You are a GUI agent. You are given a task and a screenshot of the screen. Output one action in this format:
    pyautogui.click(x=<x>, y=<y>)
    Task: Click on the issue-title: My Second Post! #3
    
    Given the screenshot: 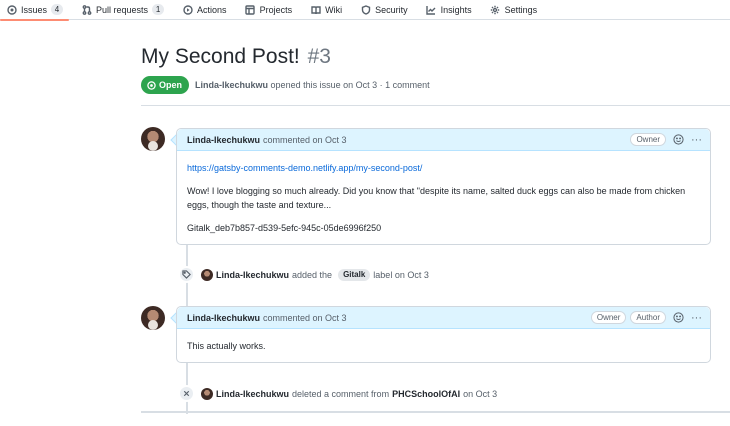 What is the action you would take?
    pyautogui.click(x=236, y=57)
    